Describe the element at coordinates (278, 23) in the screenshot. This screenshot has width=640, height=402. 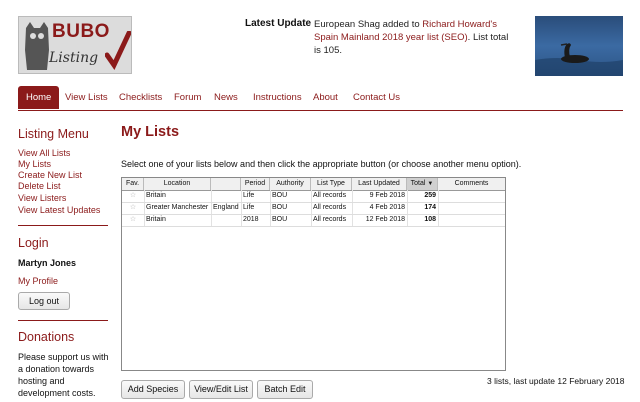
I see `latest-update-label: Latest Update` at that location.